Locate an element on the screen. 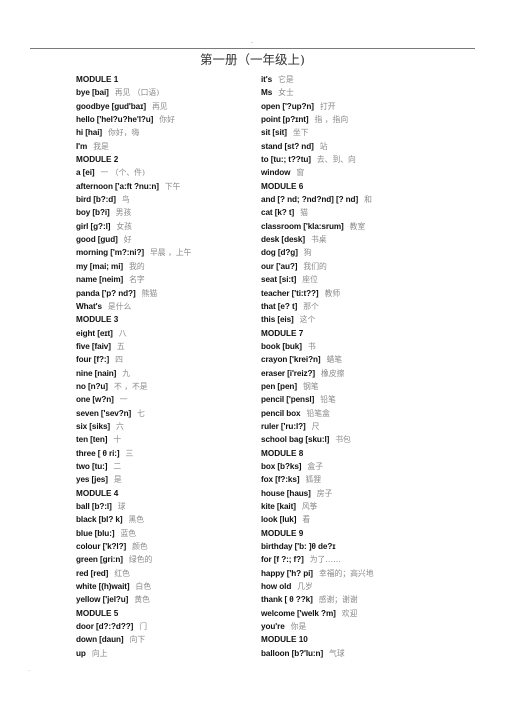  entry-meaning: 绿色的 is located at coordinates (140, 560).